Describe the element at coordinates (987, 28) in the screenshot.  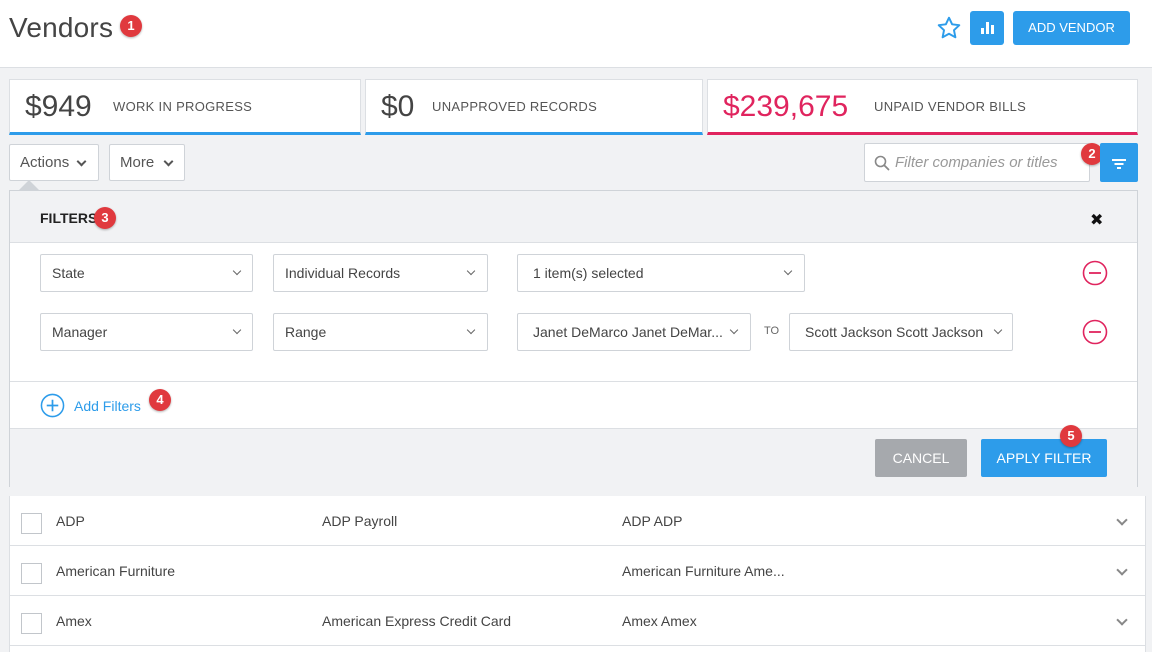
I see `chart-button` at that location.